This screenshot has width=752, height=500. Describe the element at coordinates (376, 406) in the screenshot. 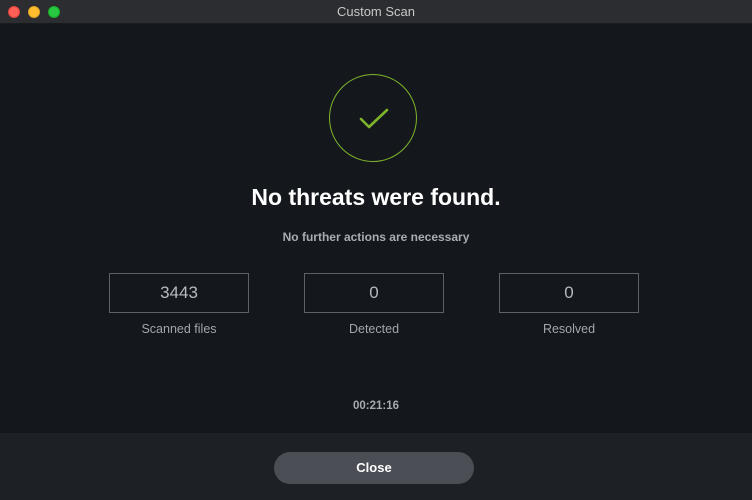

I see `elapsed-time: 00:21:16` at that location.